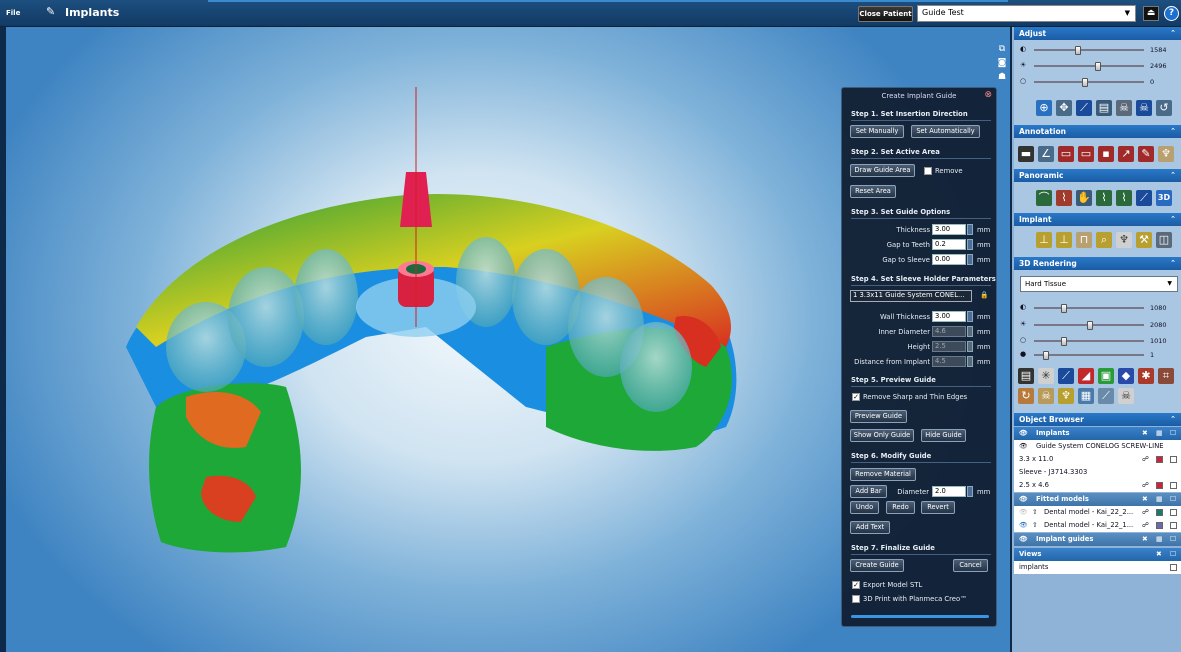 The image size is (1181, 652). Describe the element at coordinates (878, 416) in the screenshot. I see `preview-guide-button: Preview Guide` at that location.